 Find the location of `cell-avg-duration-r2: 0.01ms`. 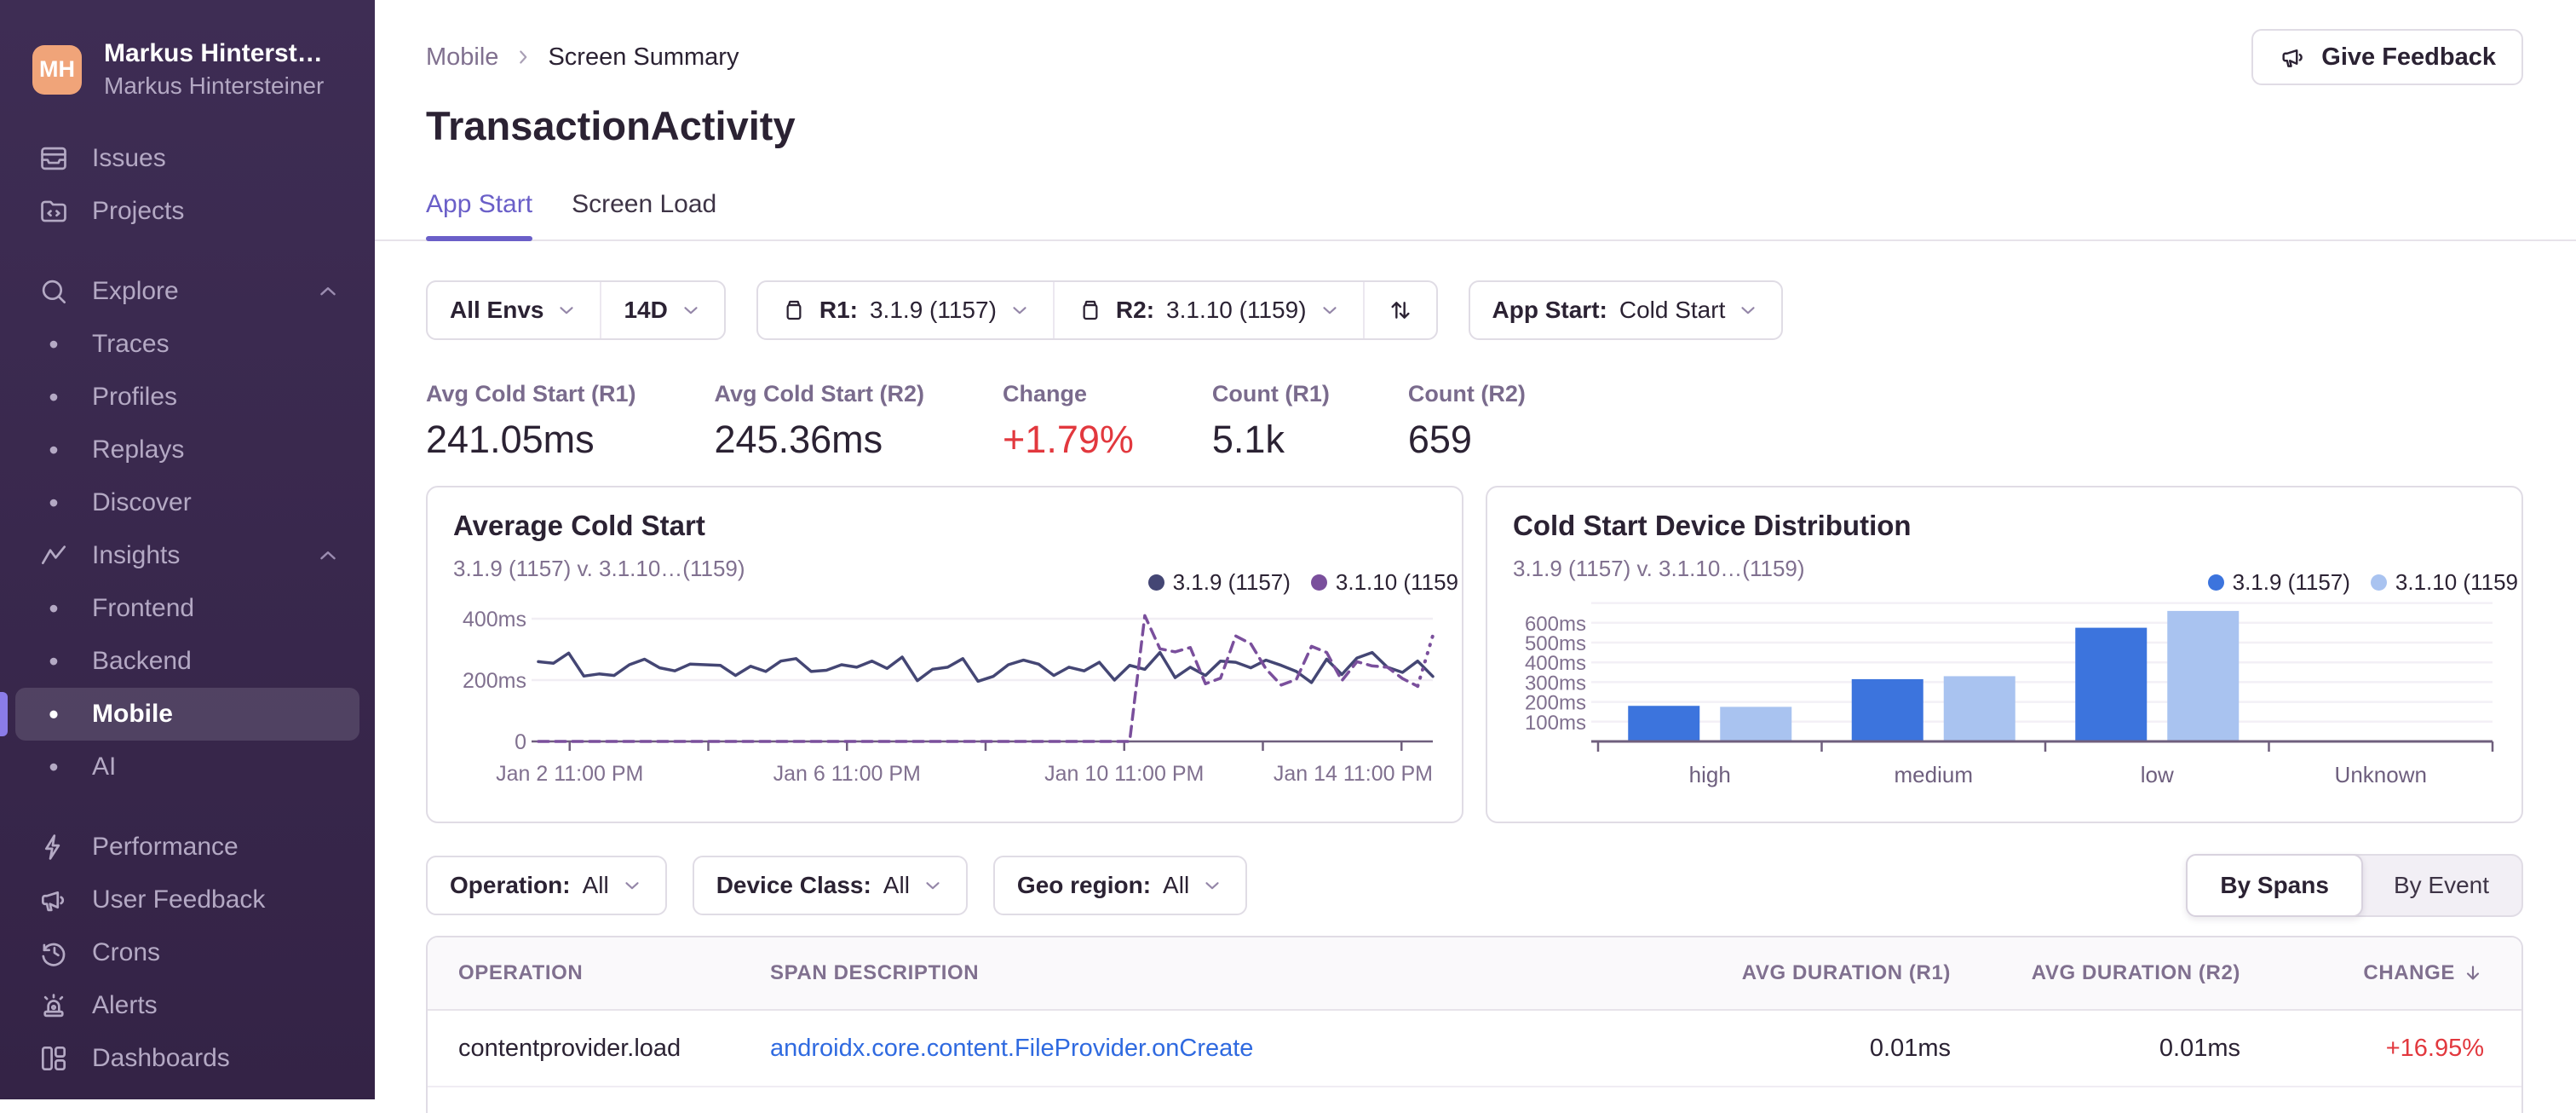

cell-avg-duration-r2: 0.01ms is located at coordinates (2199, 1048).